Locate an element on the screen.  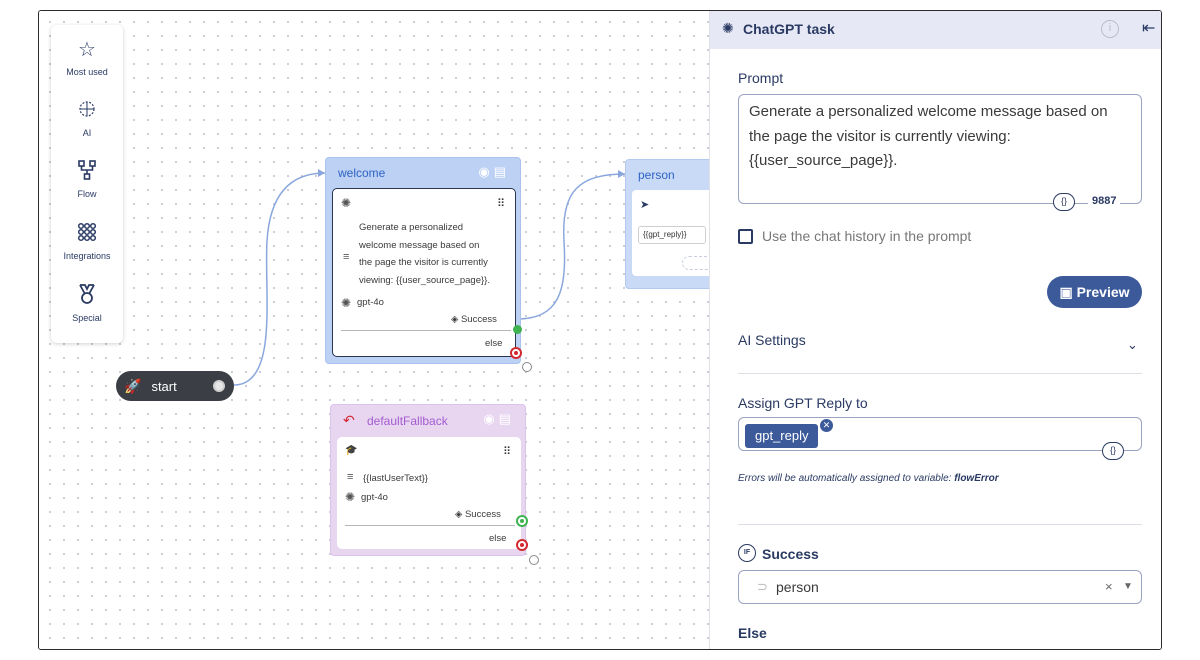
palette-ai: AI is located at coordinates (87, 118).